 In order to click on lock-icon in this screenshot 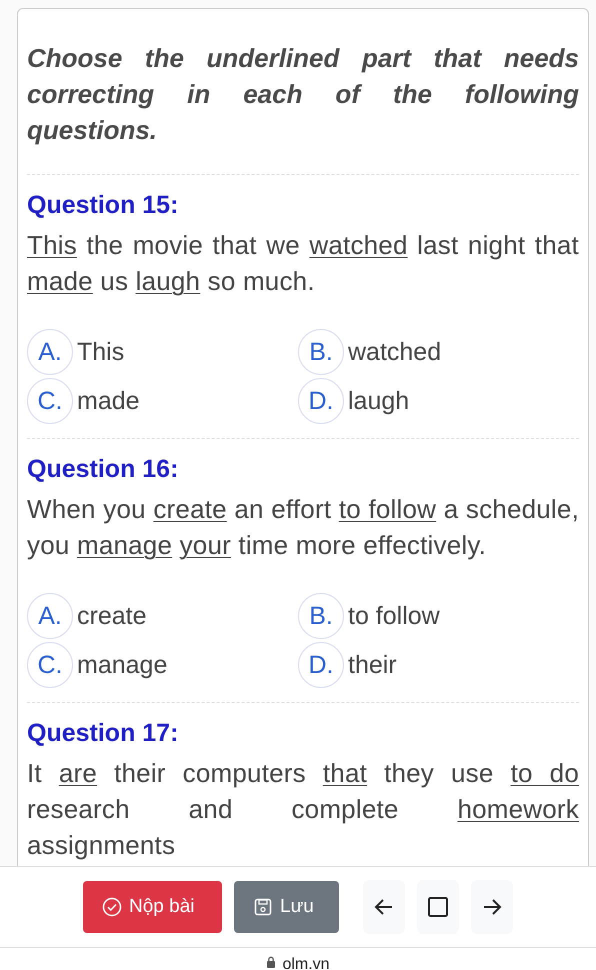, I will do `click(271, 962)`.